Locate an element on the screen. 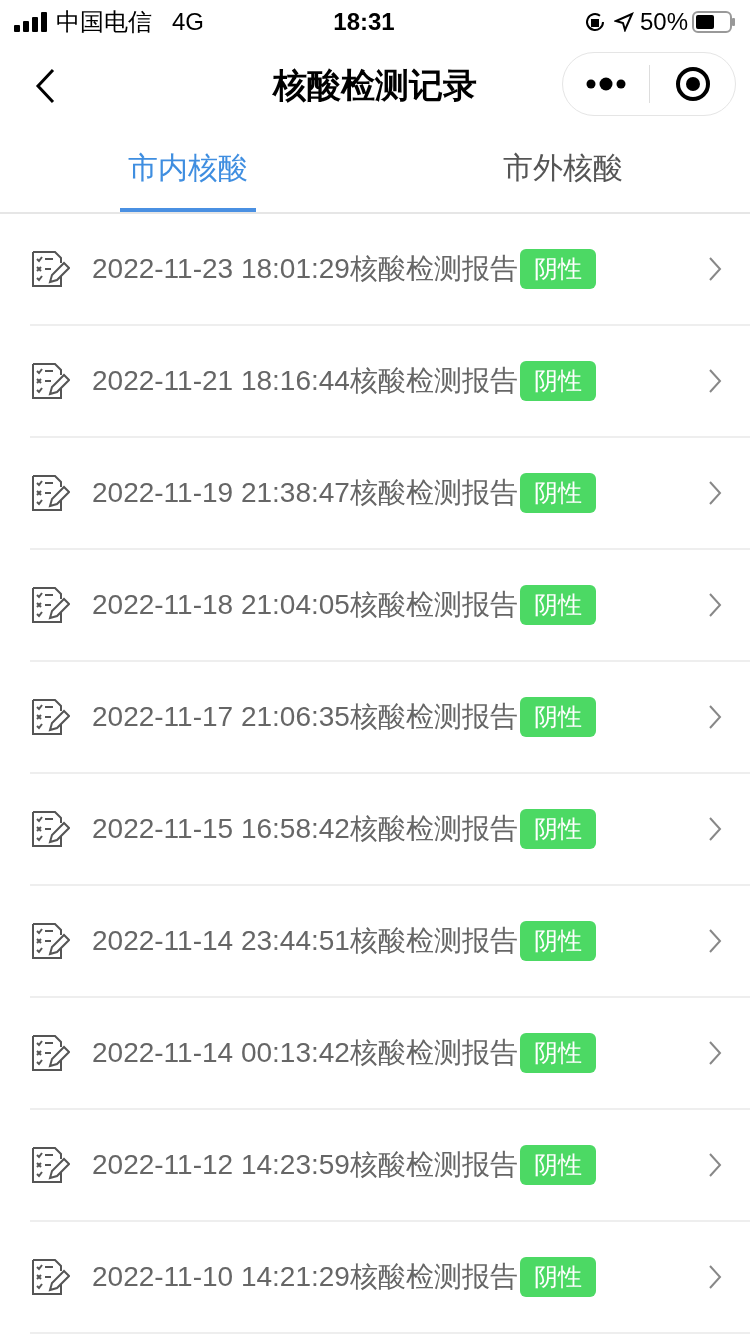 This screenshot has width=750, height=1334. record-title: 2022-11-17 21:06:35核酸检测报告 is located at coordinates (305, 717).